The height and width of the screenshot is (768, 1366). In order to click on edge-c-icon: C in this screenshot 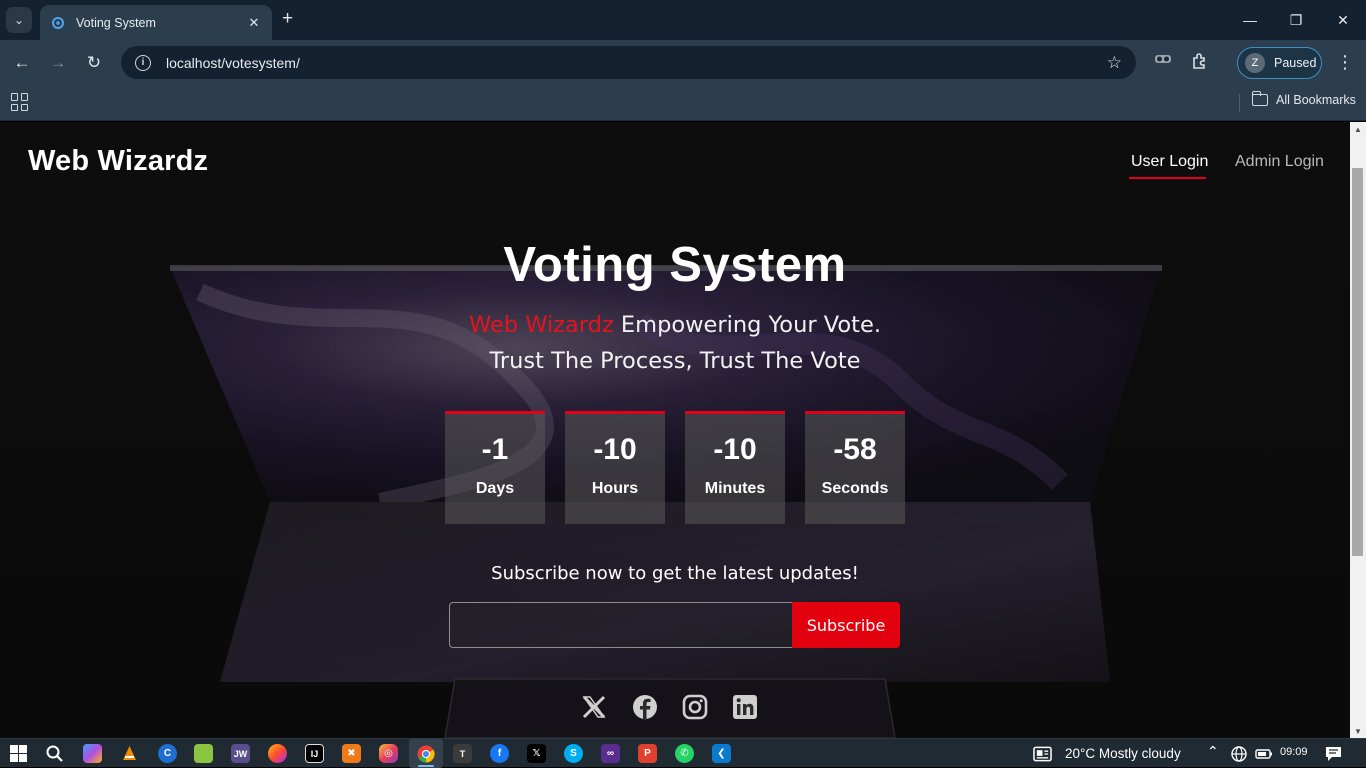, I will do `click(167, 753)`.